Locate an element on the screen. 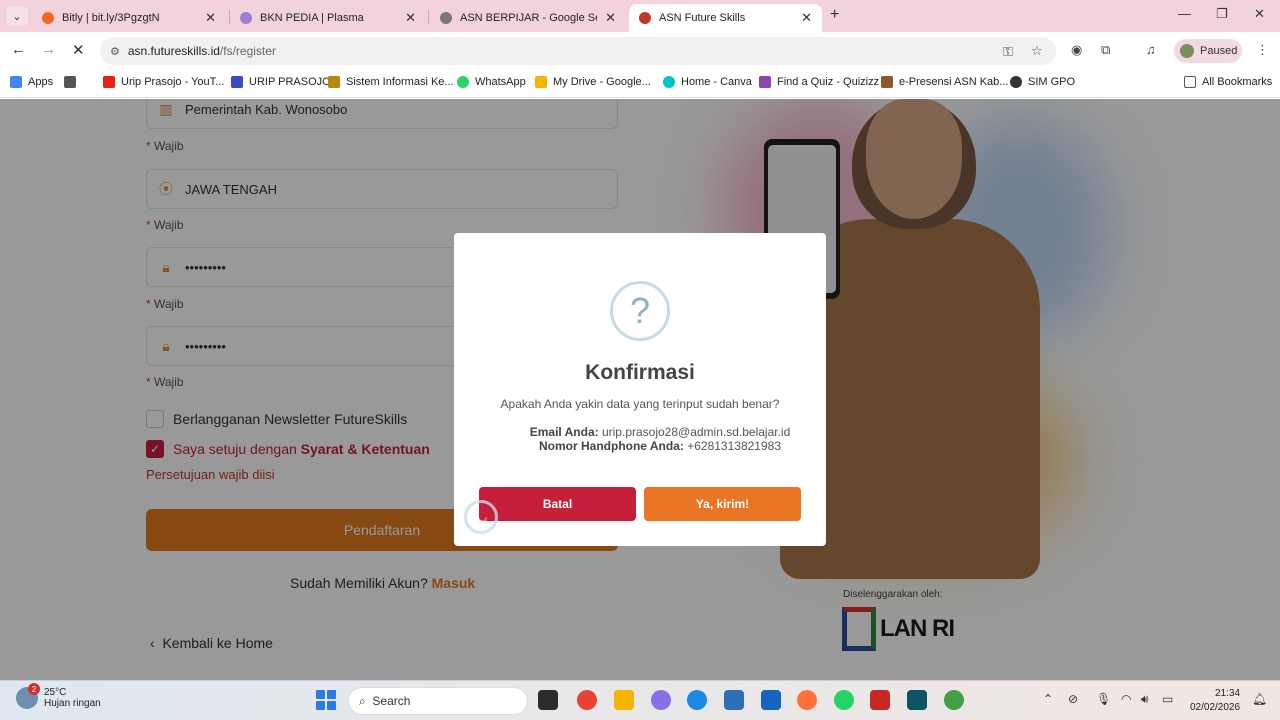 This screenshot has width=1280, height=720. youtube-icon is located at coordinates (109, 82).